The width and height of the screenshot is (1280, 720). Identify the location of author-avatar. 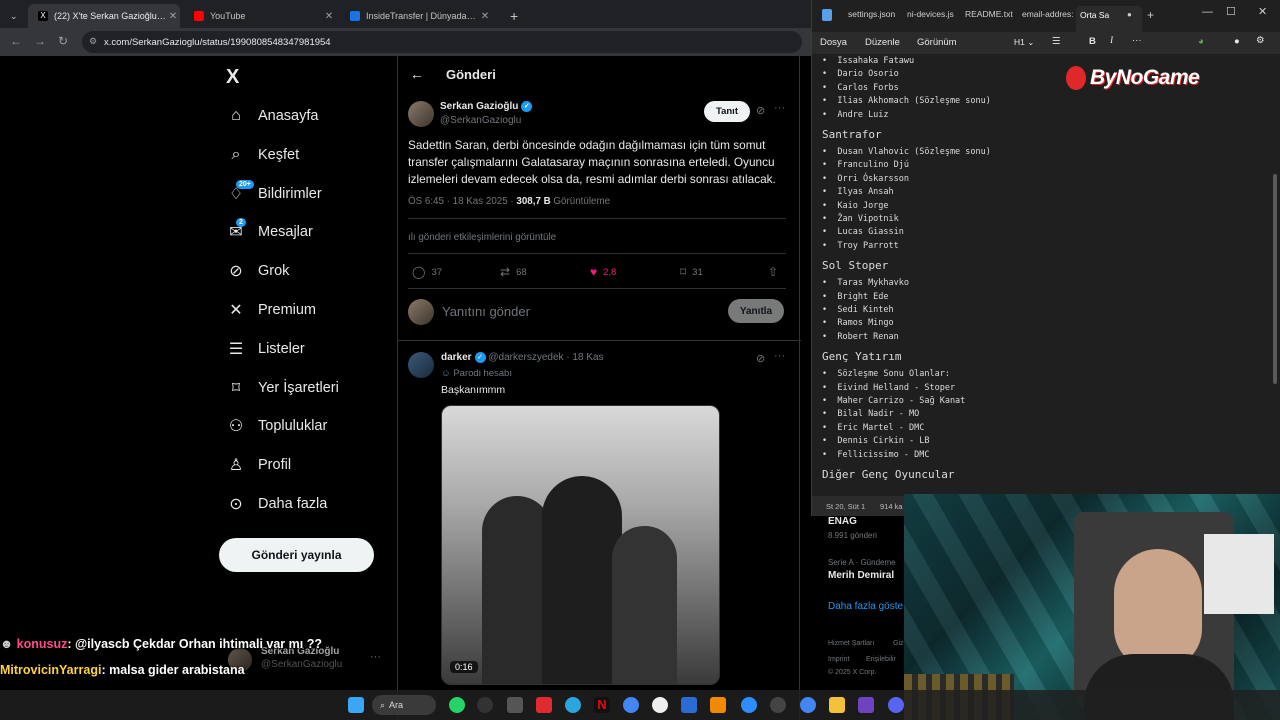
(421, 114).